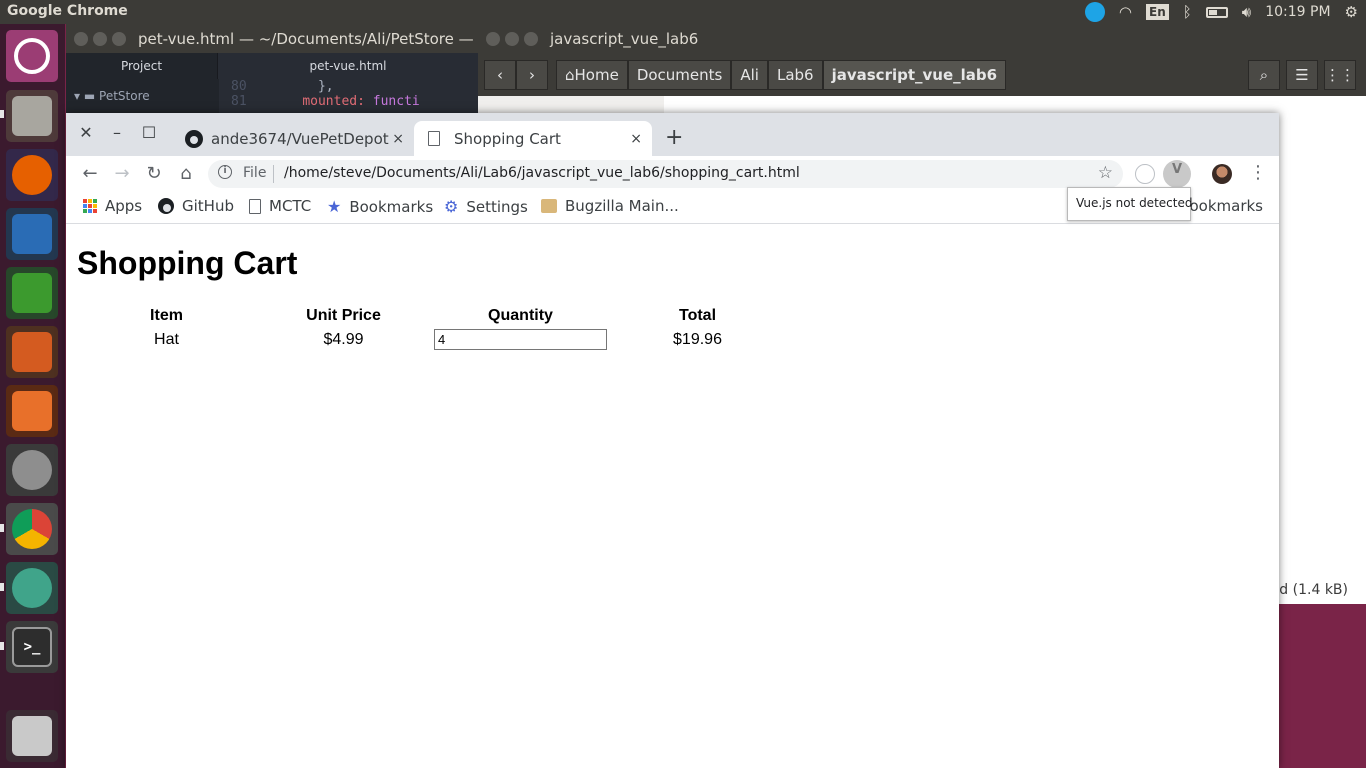 The width and height of the screenshot is (1366, 768). What do you see at coordinates (674, 137) in the screenshot?
I see `new-tab-button: +` at bounding box center [674, 137].